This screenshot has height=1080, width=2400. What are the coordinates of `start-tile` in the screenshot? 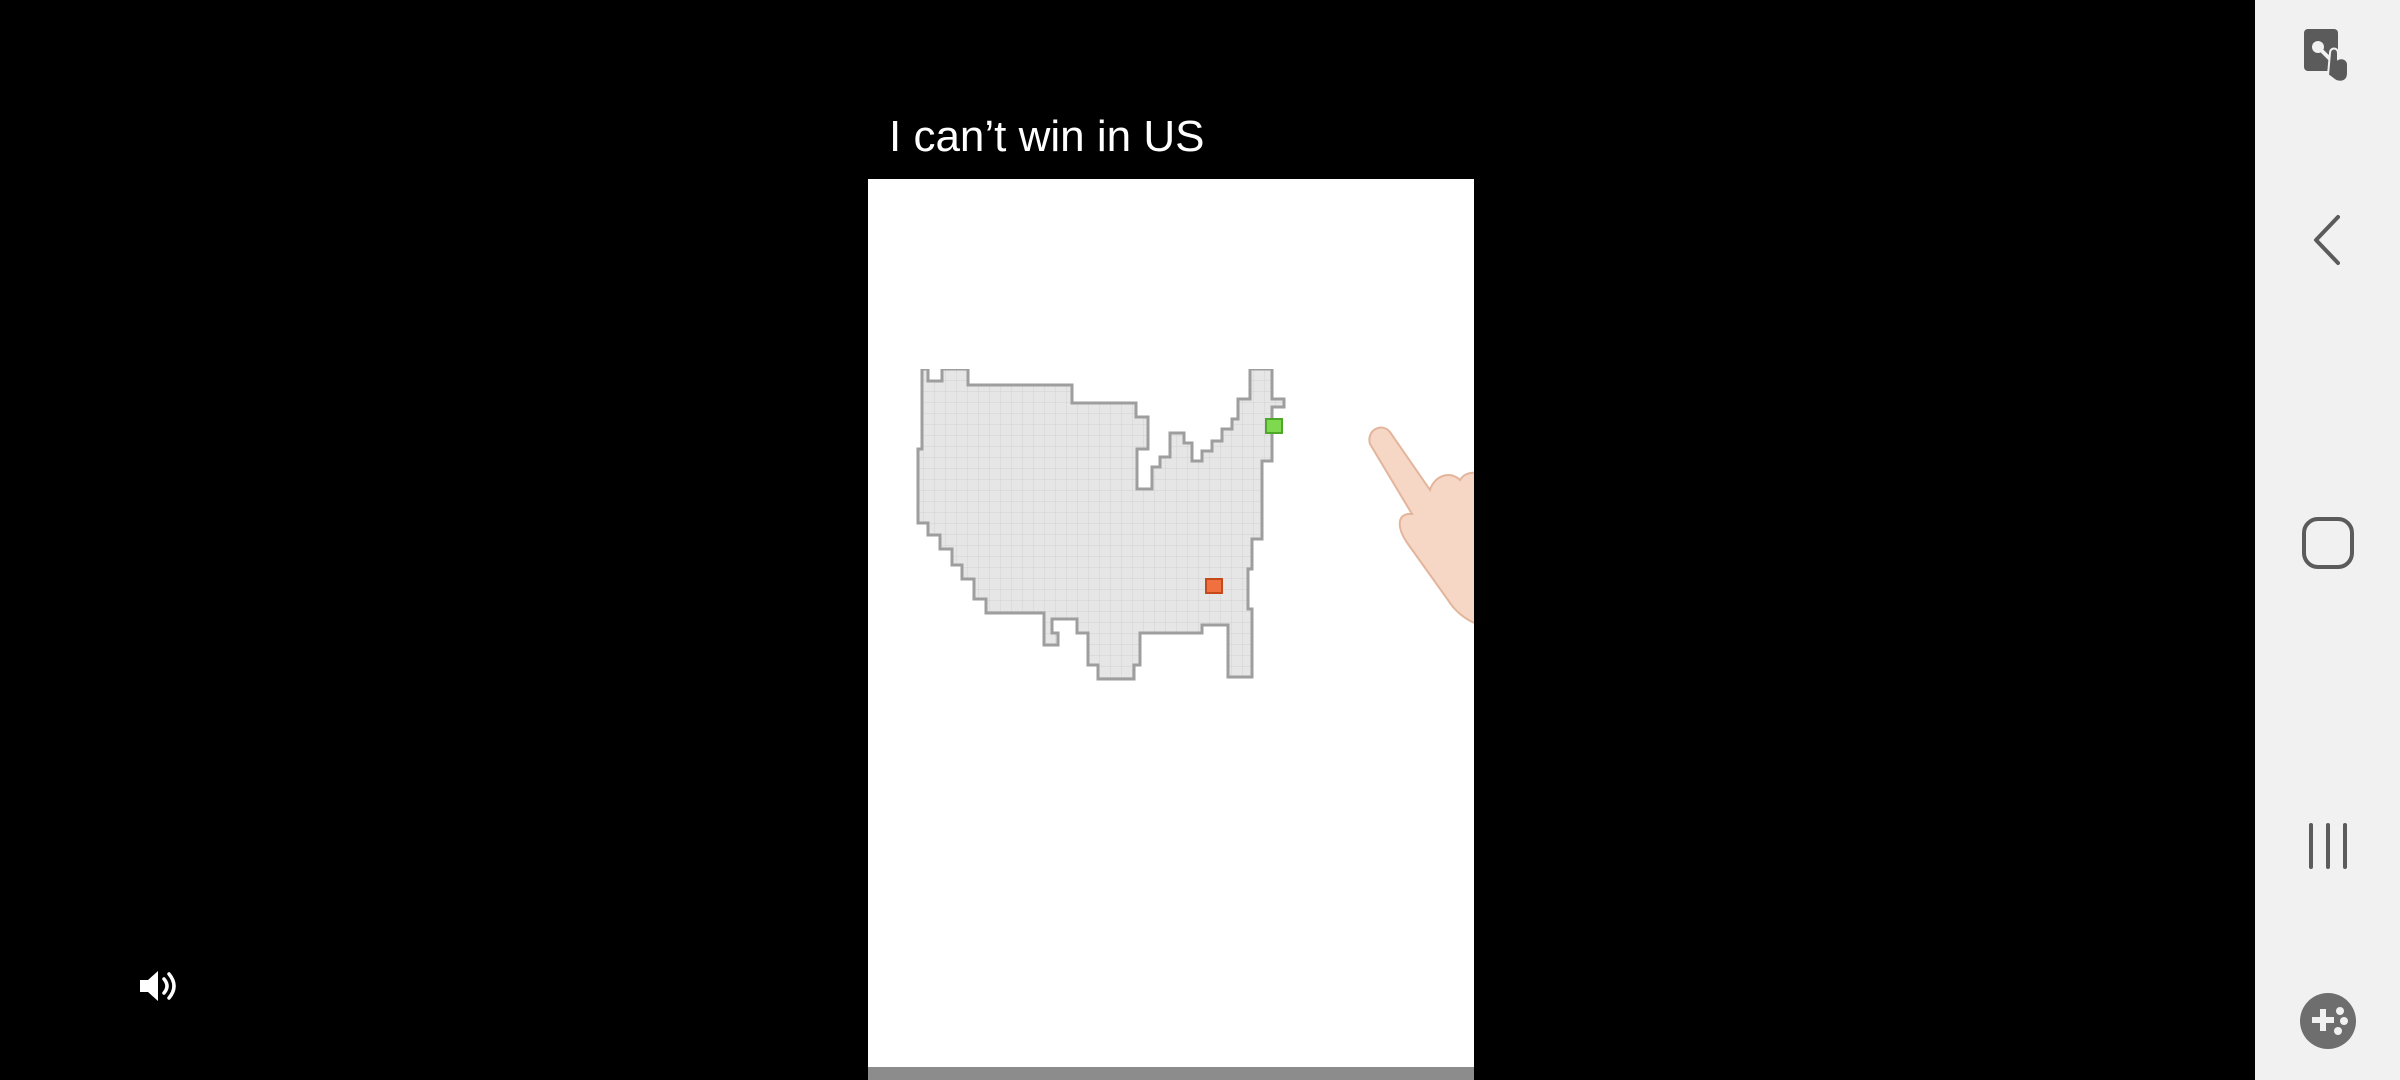 It's located at (1274, 426).